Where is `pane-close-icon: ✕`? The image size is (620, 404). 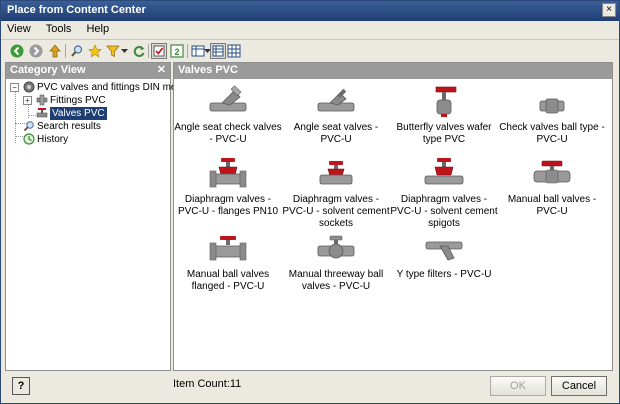 pane-close-icon: ✕ is located at coordinates (161, 69).